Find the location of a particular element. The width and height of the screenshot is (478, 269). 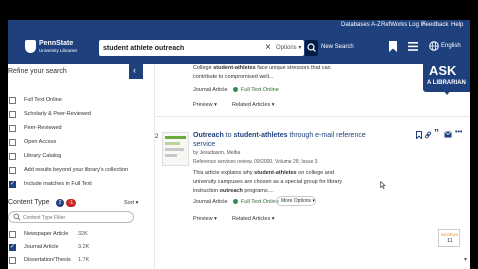

content-type-title: Content Type is located at coordinates (29, 202).